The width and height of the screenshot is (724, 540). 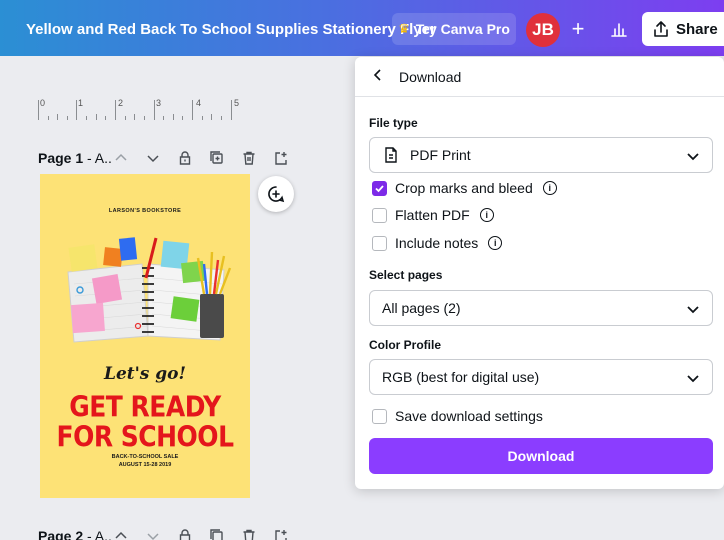 What do you see at coordinates (462, 29) in the screenshot?
I see `try-canva-pro-label: Try Canva Pro` at bounding box center [462, 29].